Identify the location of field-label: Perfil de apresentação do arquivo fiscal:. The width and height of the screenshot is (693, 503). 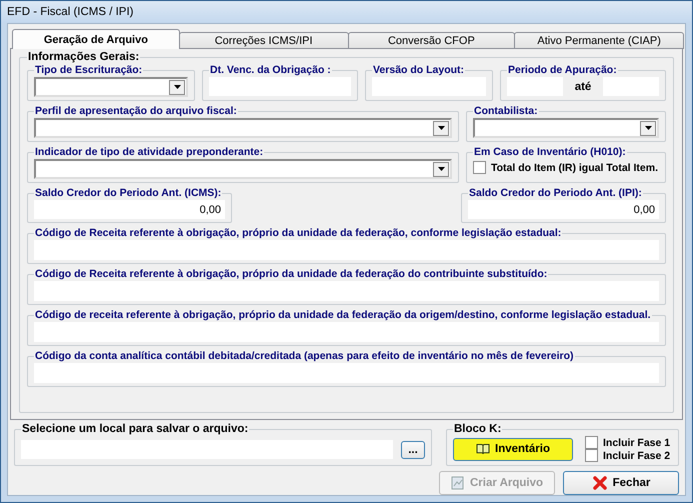
(136, 111).